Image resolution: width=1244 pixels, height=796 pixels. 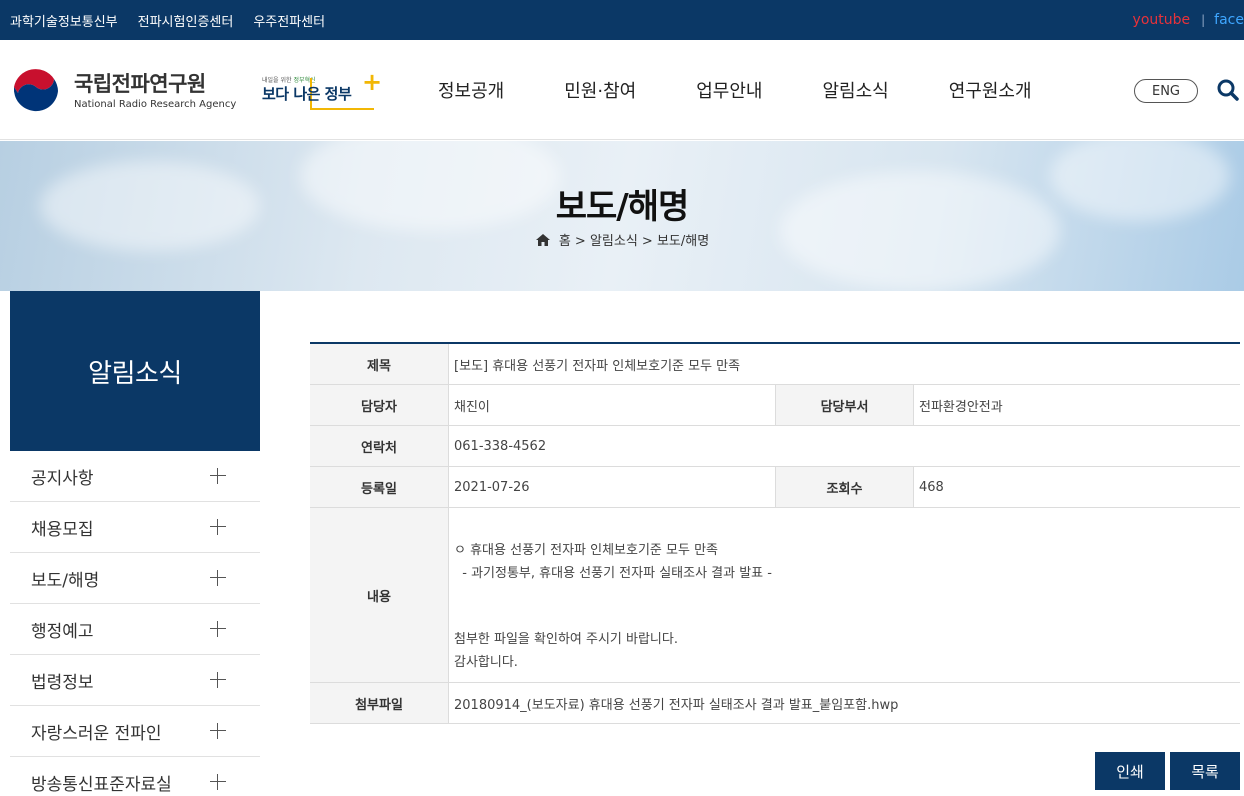 I want to click on content-line: 첨부한 파일을 확인하여 주시기 바랍니다., so click(x=566, y=639).